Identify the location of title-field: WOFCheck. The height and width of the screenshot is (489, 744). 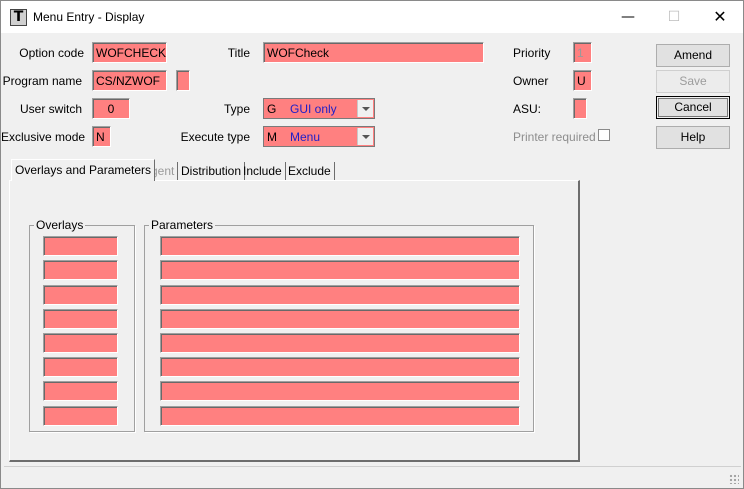
(373, 52).